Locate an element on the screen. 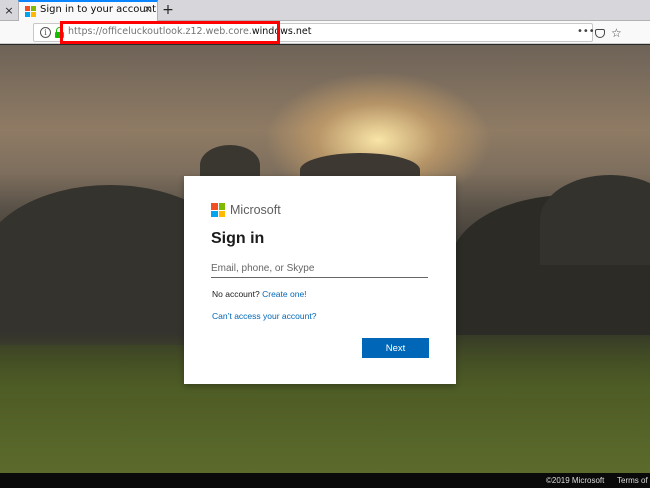  microsoft-favicon-icon is located at coordinates (30, 11).